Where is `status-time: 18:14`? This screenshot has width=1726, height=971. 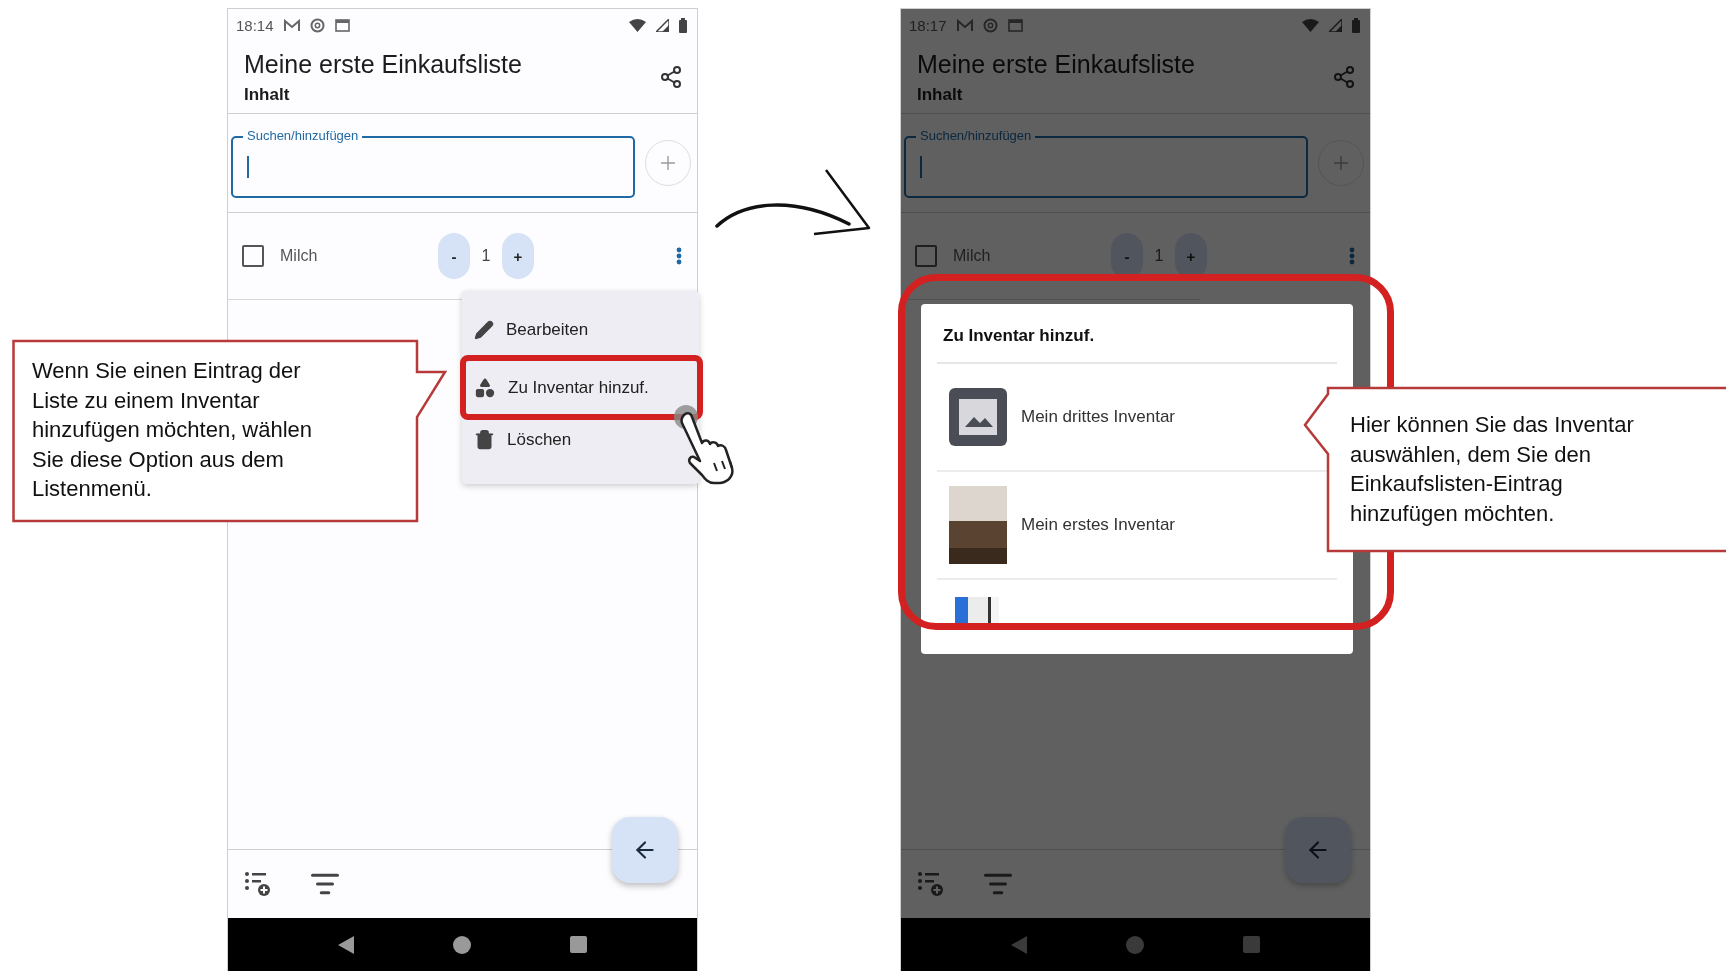 status-time: 18:14 is located at coordinates (255, 25).